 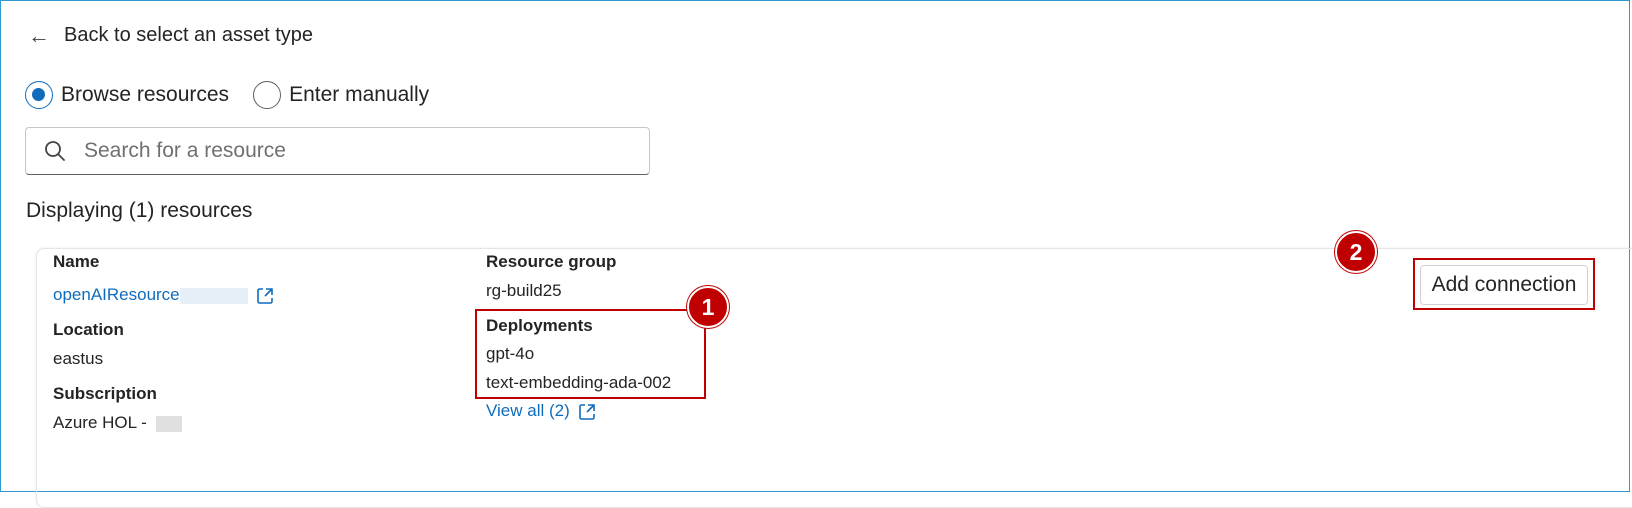 I want to click on view-all-link: View all (2), so click(x=528, y=410).